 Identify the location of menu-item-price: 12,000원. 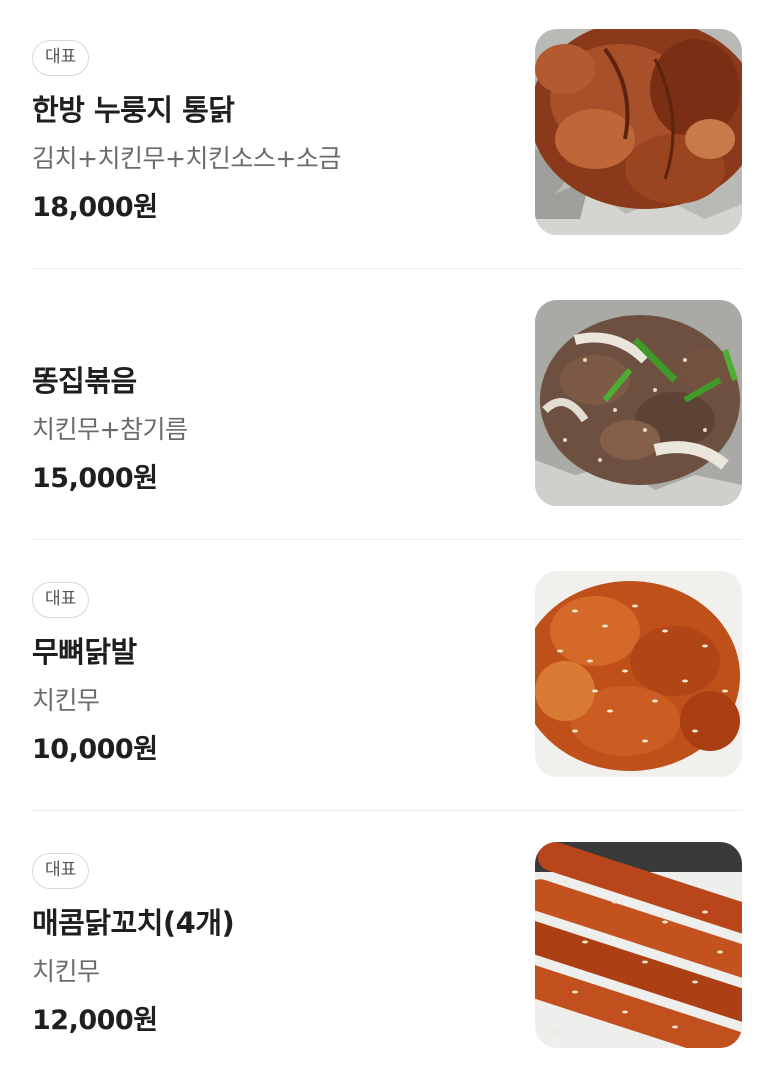
(95, 1020).